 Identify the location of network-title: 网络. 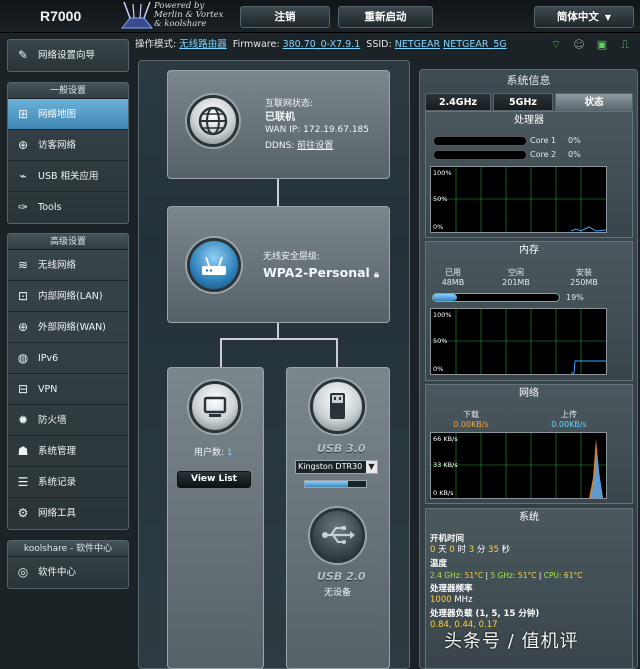
(529, 393).